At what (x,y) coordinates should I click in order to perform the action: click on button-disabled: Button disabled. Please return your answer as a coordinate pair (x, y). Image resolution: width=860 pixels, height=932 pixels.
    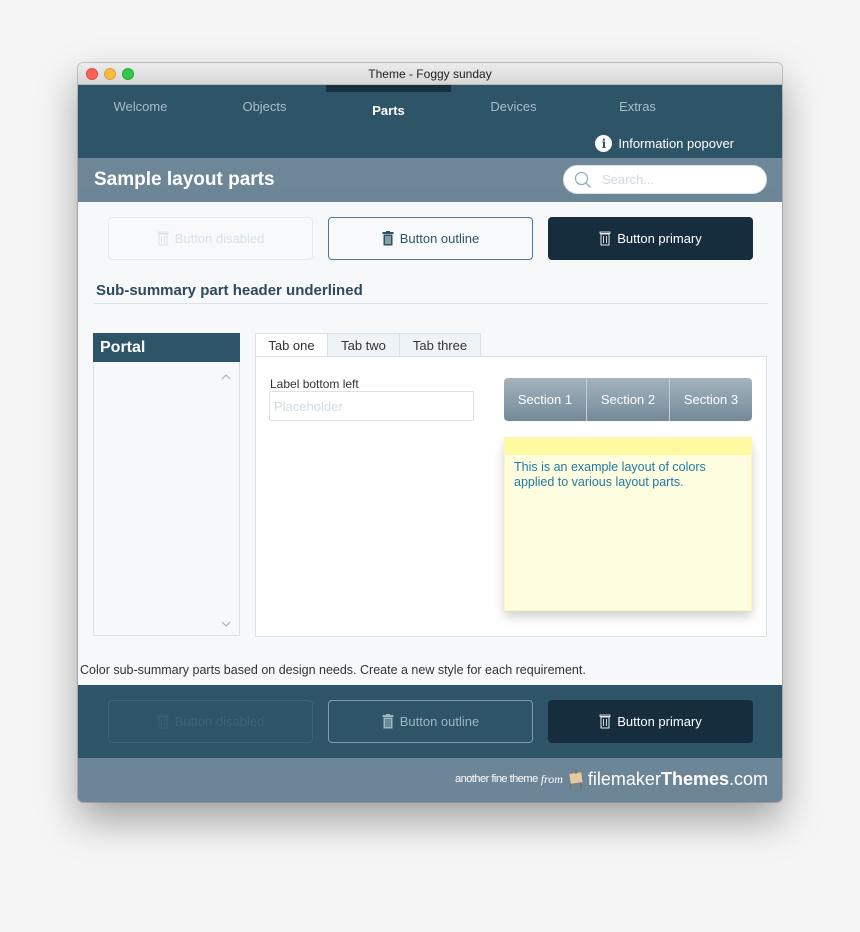
    Looking at the image, I should click on (210, 238).